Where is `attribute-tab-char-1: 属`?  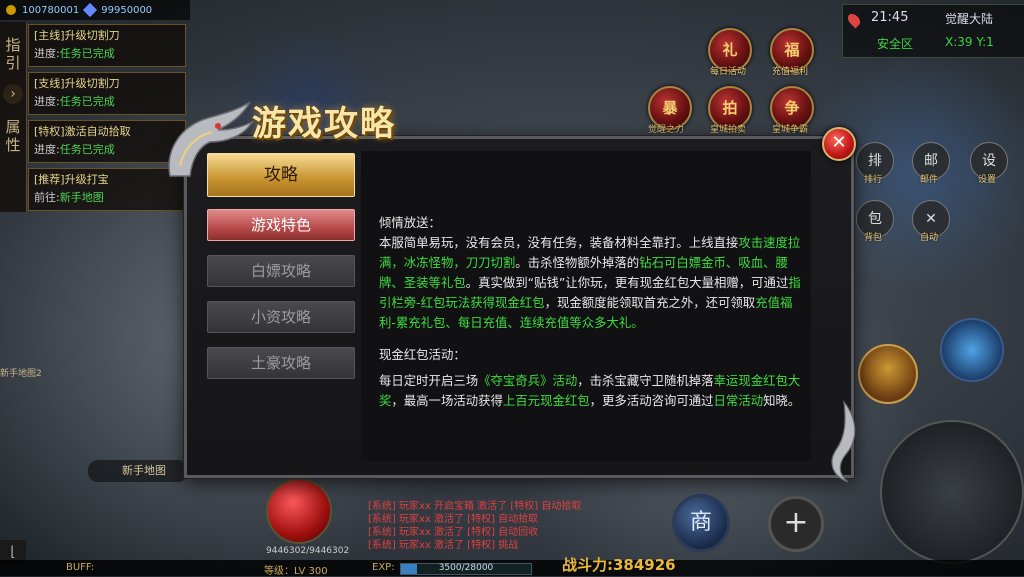
attribute-tab-char-1: 属 is located at coordinates (13, 127).